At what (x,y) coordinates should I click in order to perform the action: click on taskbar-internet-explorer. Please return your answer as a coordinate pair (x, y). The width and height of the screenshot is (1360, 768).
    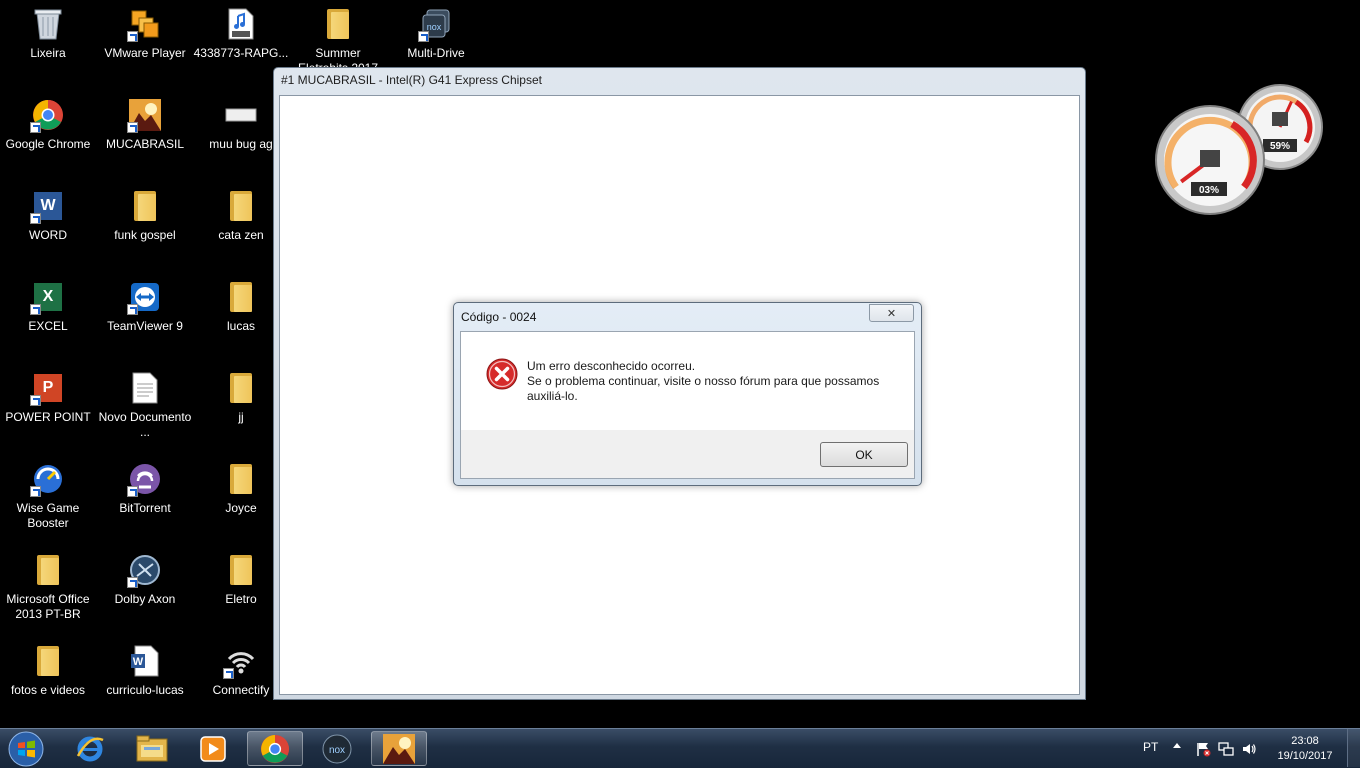
    Looking at the image, I should click on (90, 748).